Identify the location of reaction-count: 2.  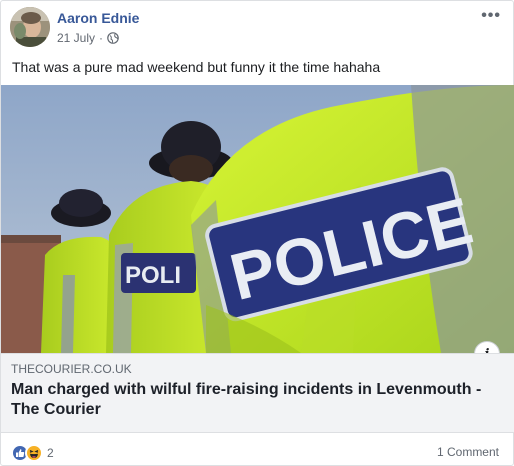
(50, 453).